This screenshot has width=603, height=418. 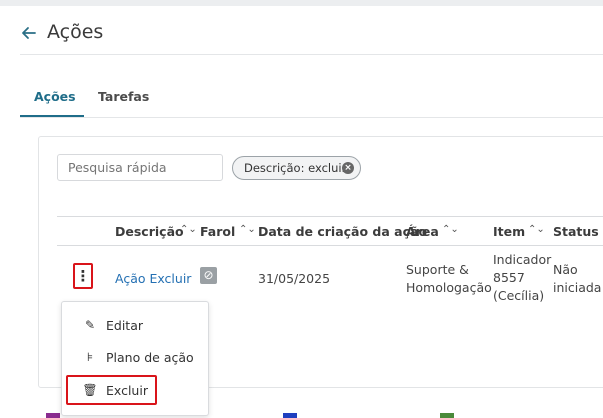 I want to click on row-area-line: Suporte &, so click(x=437, y=269).